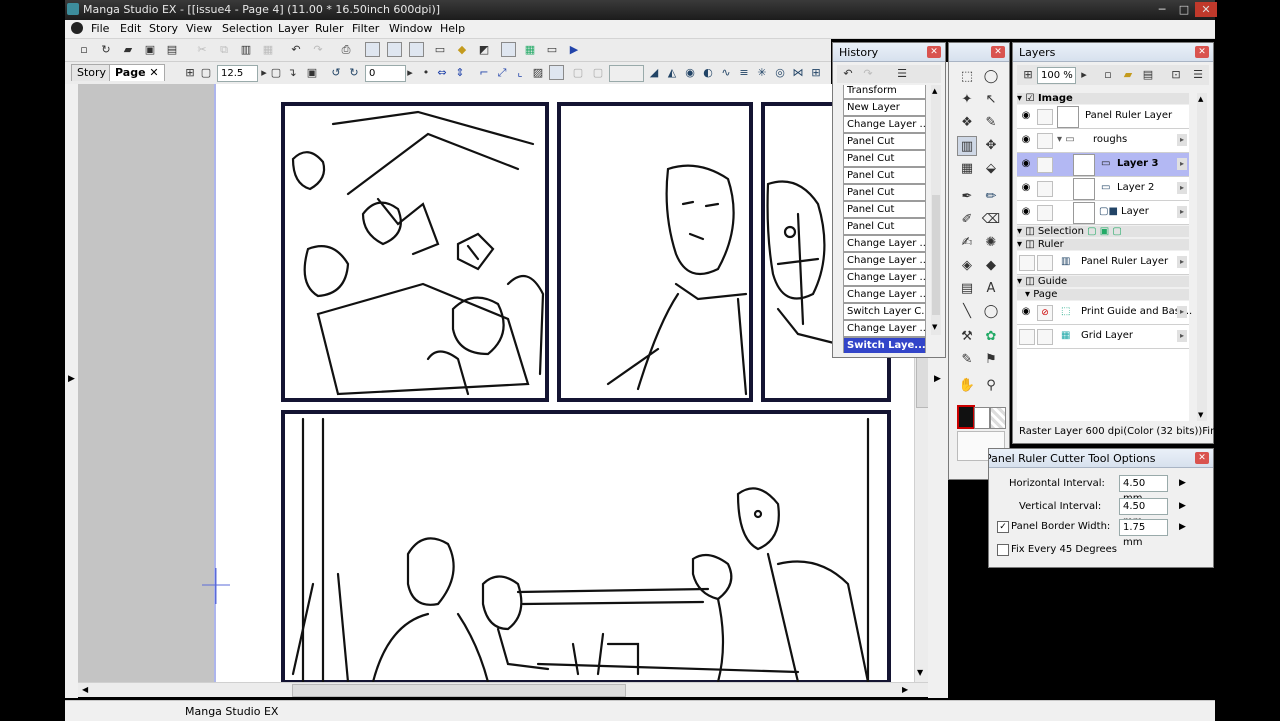 The image size is (1280, 721). Describe the element at coordinates (884, 92) in the screenshot. I see `history-item: Transform` at that location.